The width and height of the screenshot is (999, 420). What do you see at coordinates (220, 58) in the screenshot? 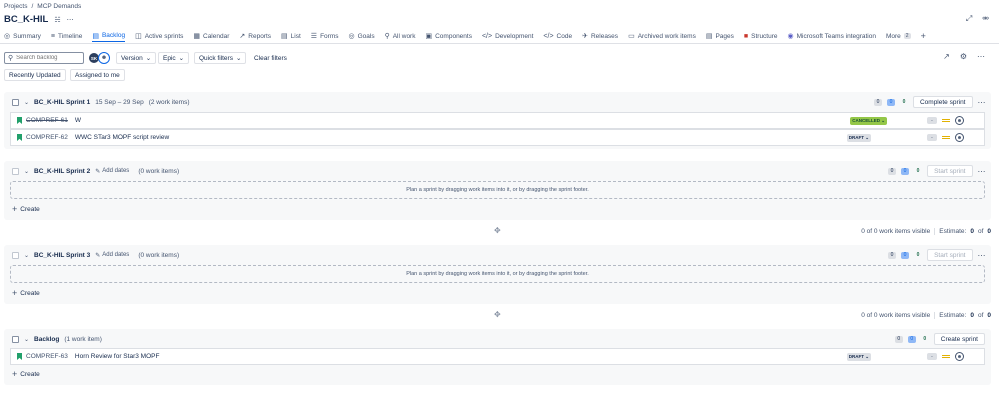
I see `quick-filters-button: Quick filters ⌄` at bounding box center [220, 58].